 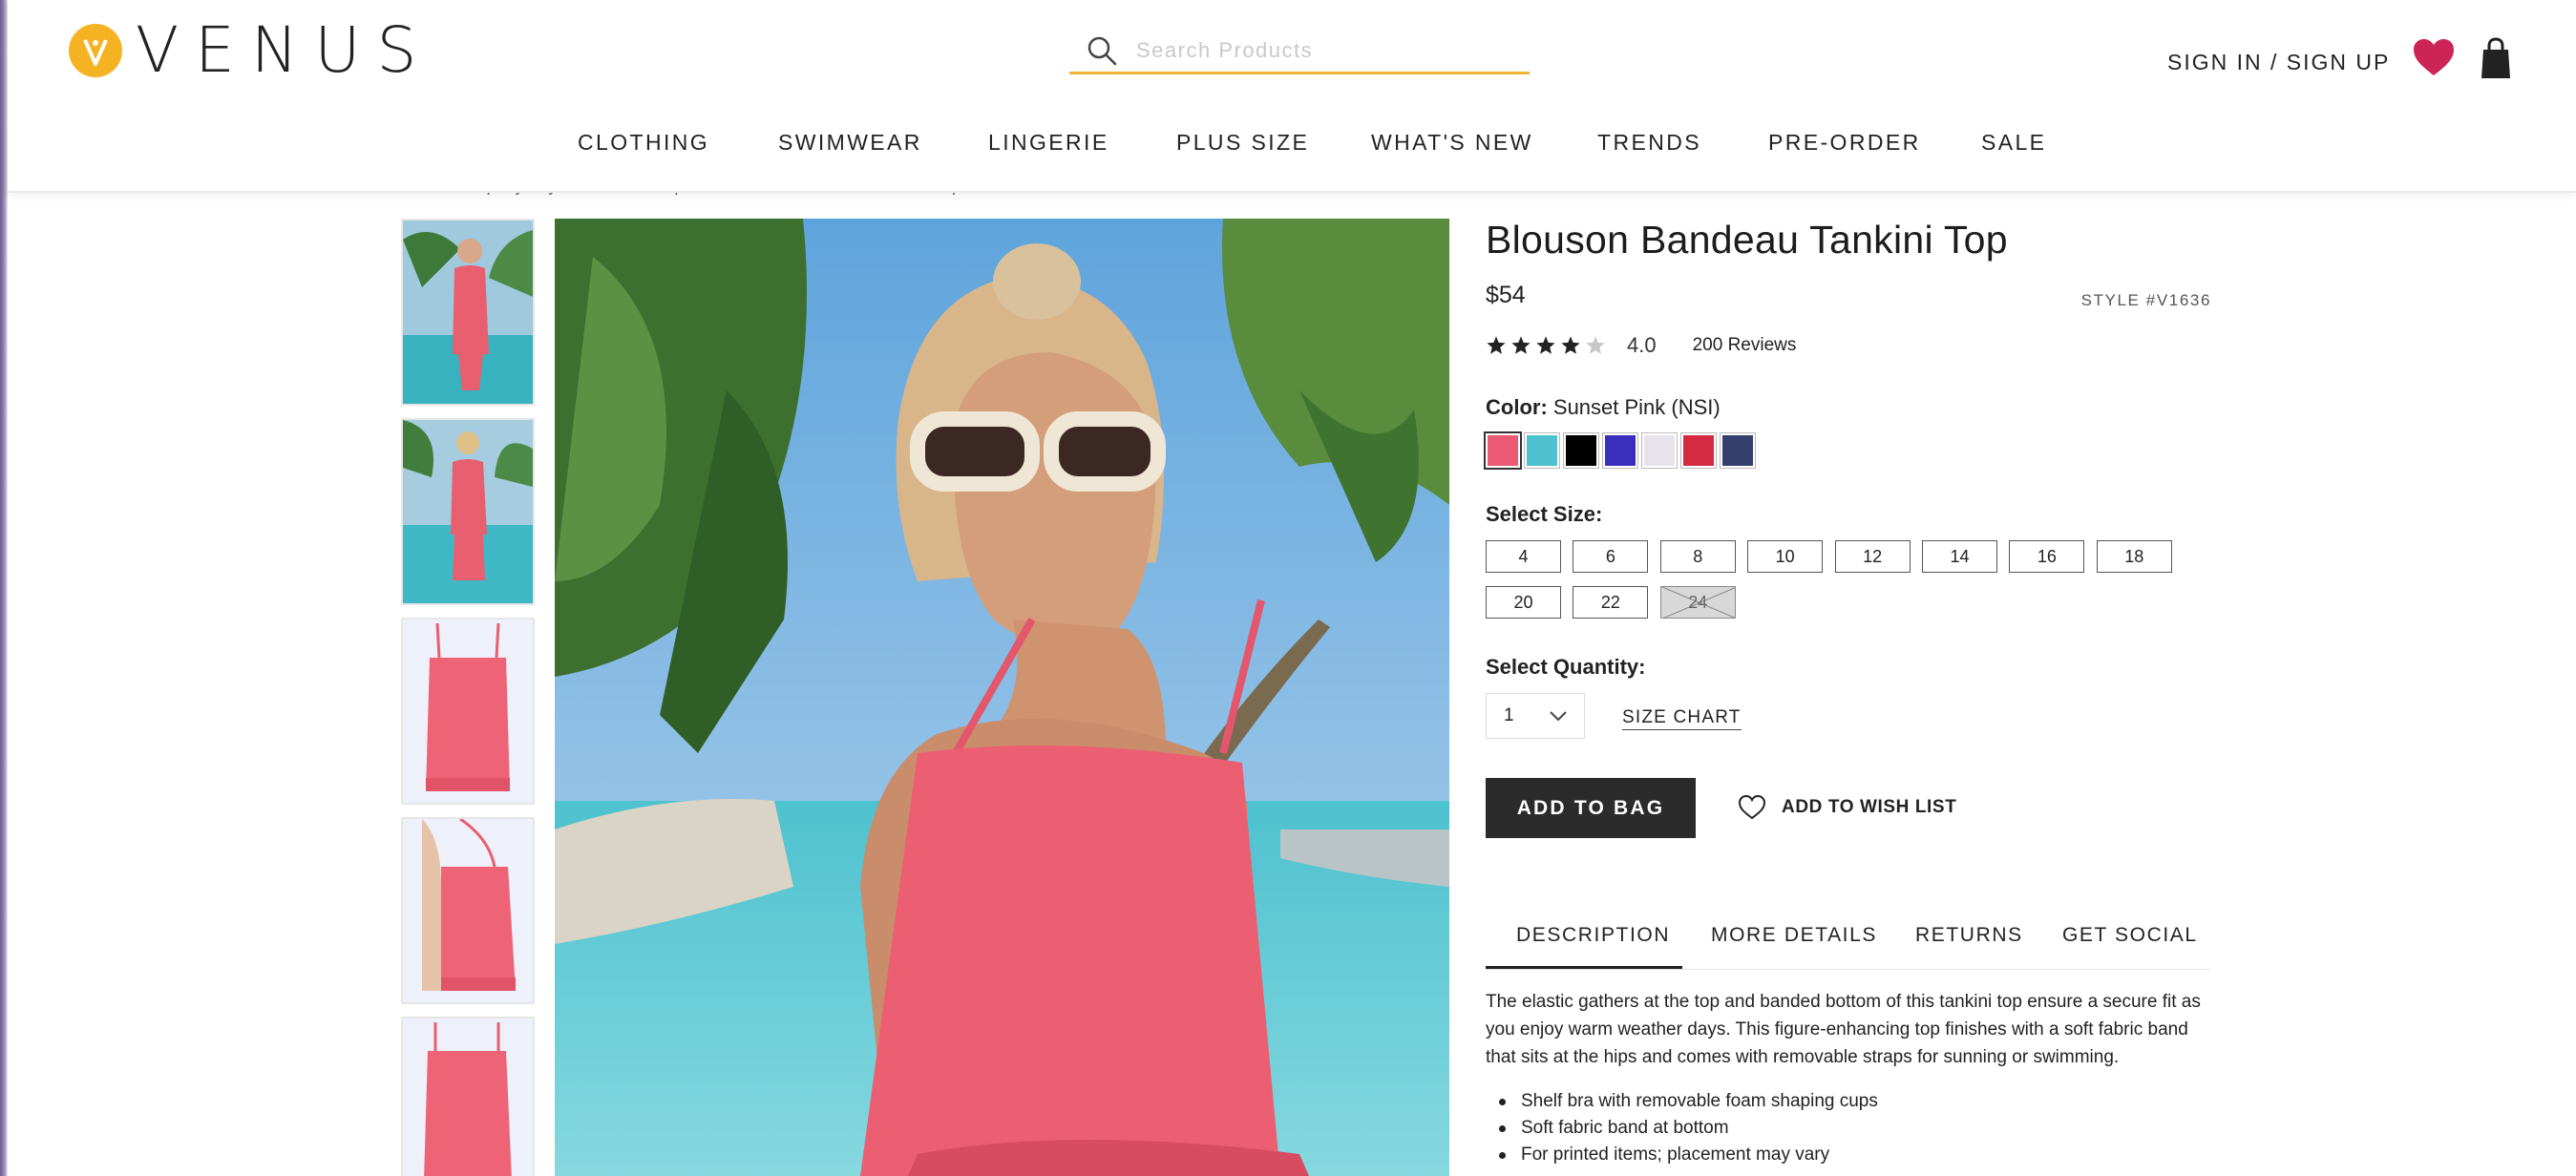 I want to click on size-option-label: 4, so click(x=1523, y=556).